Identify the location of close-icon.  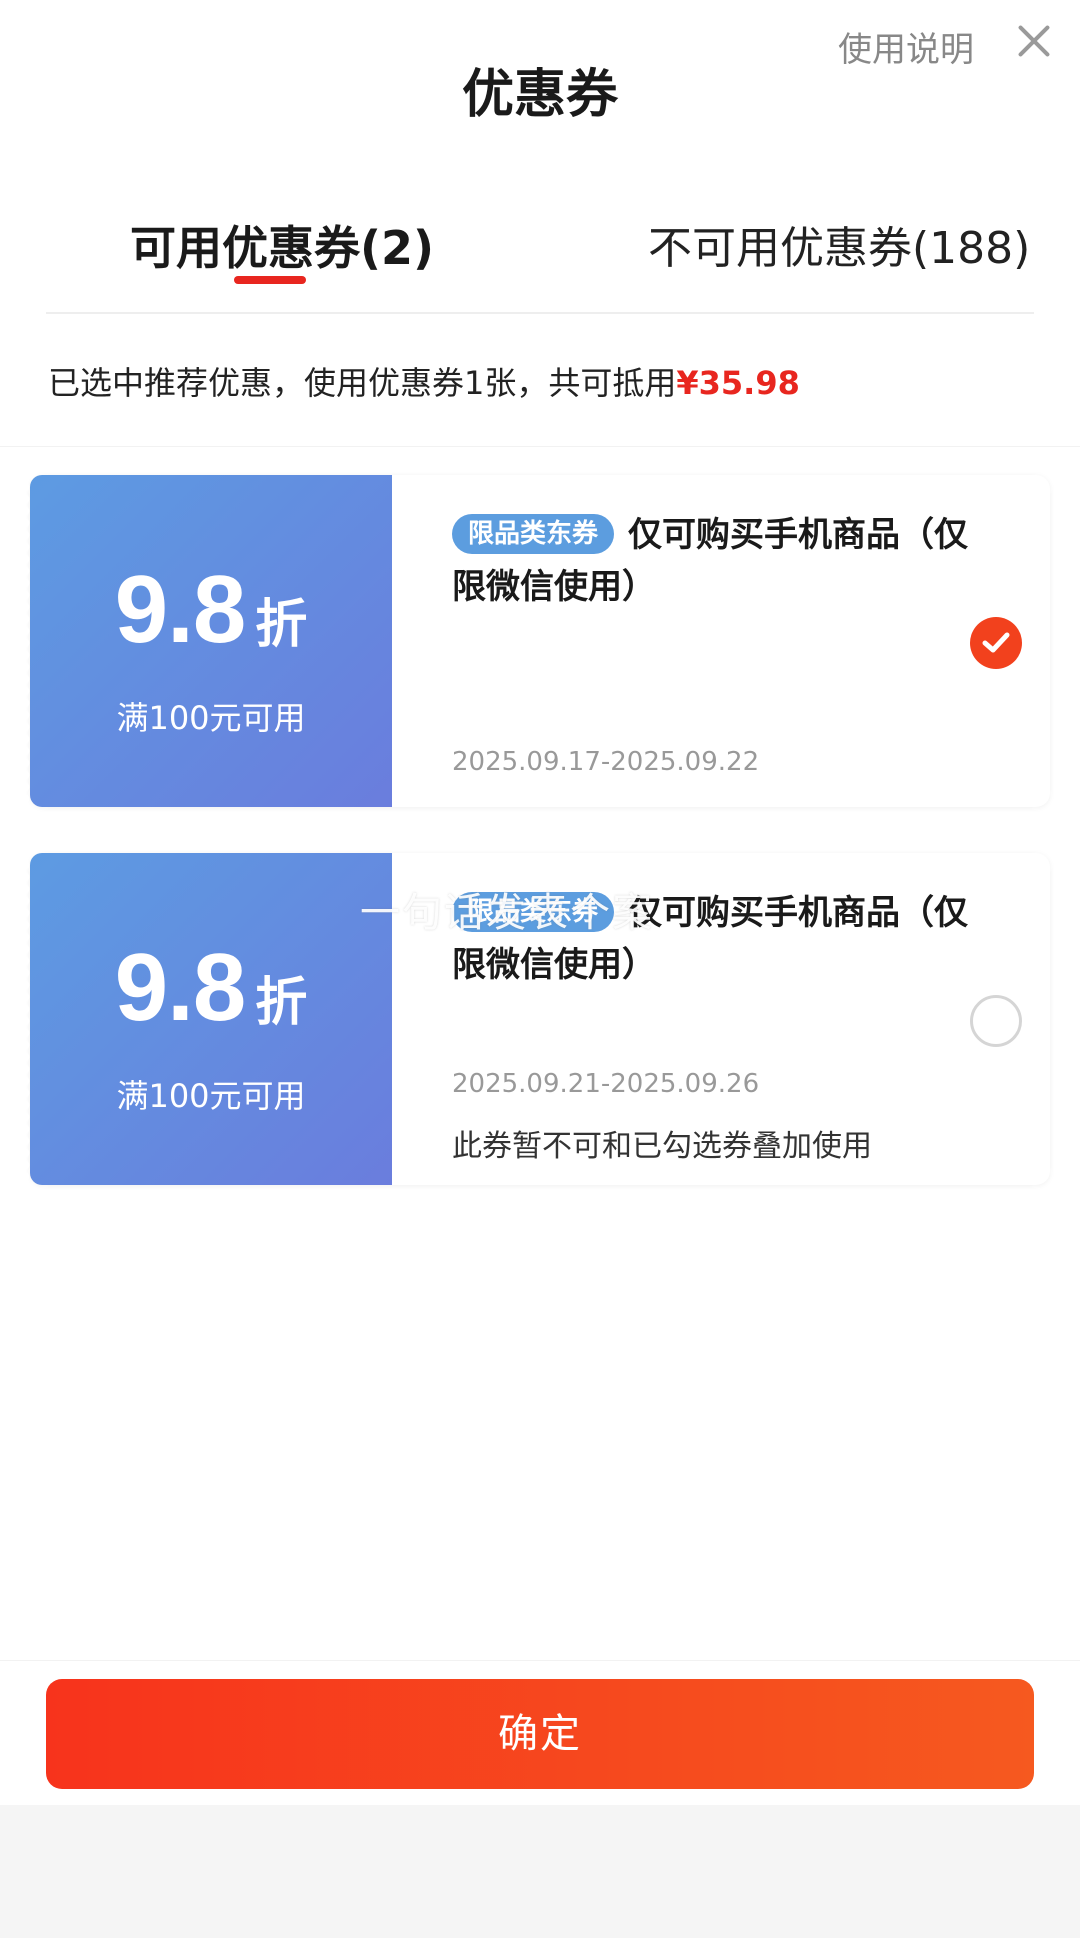
(1034, 40).